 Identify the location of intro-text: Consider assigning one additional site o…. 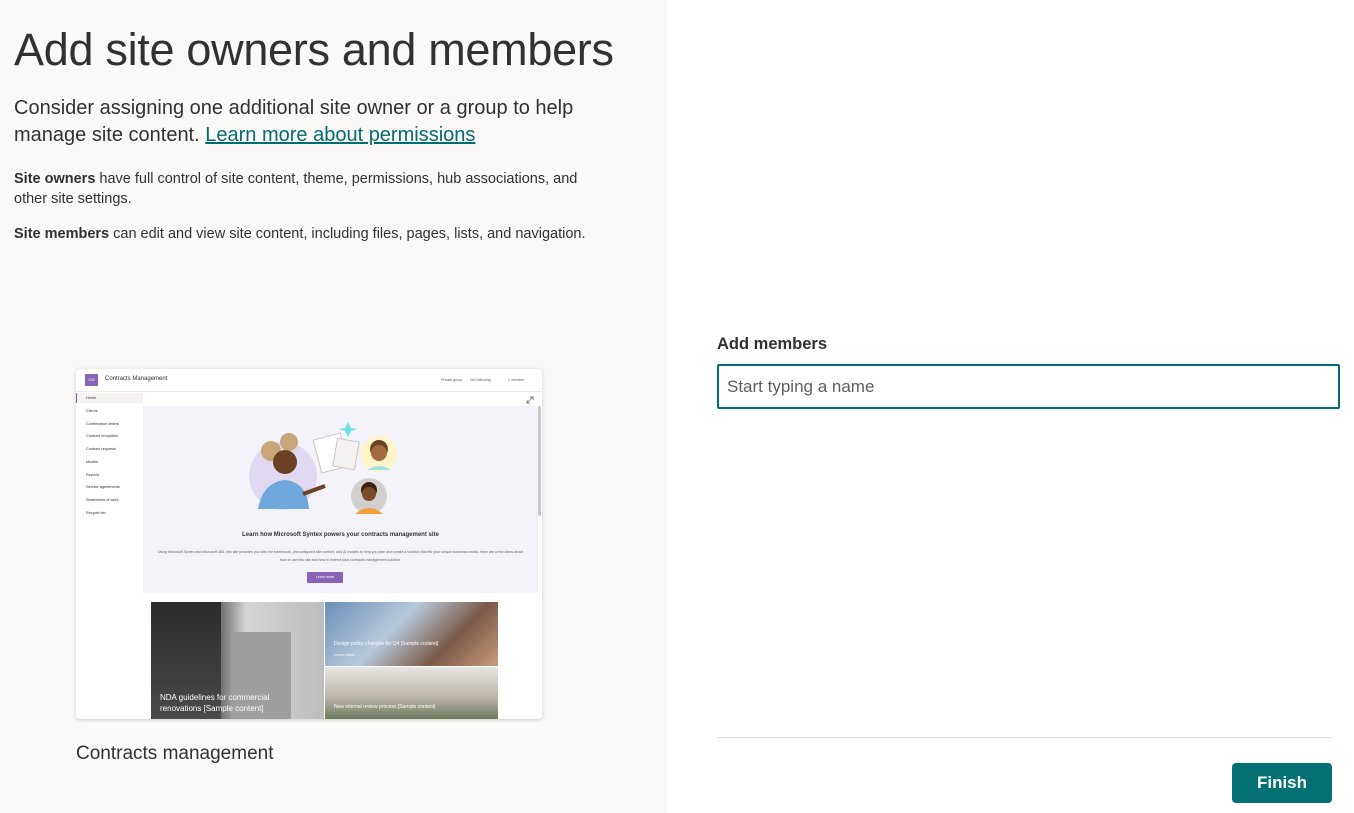
(314, 122).